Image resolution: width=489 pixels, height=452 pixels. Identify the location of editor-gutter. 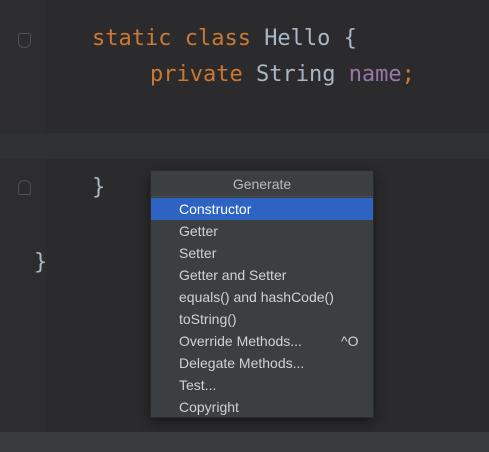
(23, 216).